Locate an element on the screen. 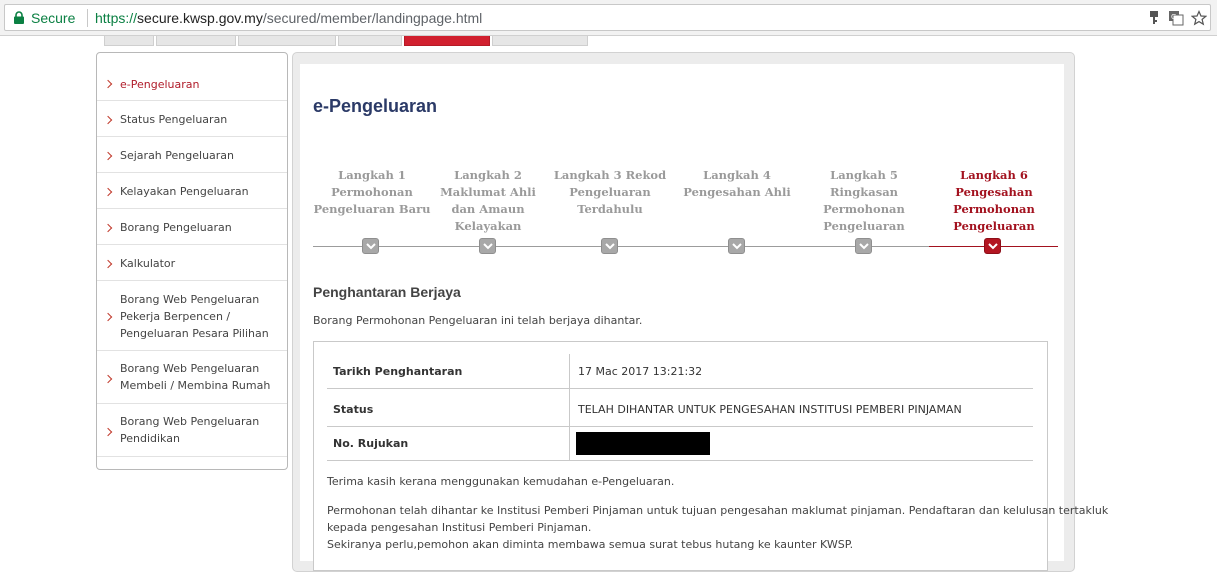  step-6-marker is located at coordinates (992, 246).